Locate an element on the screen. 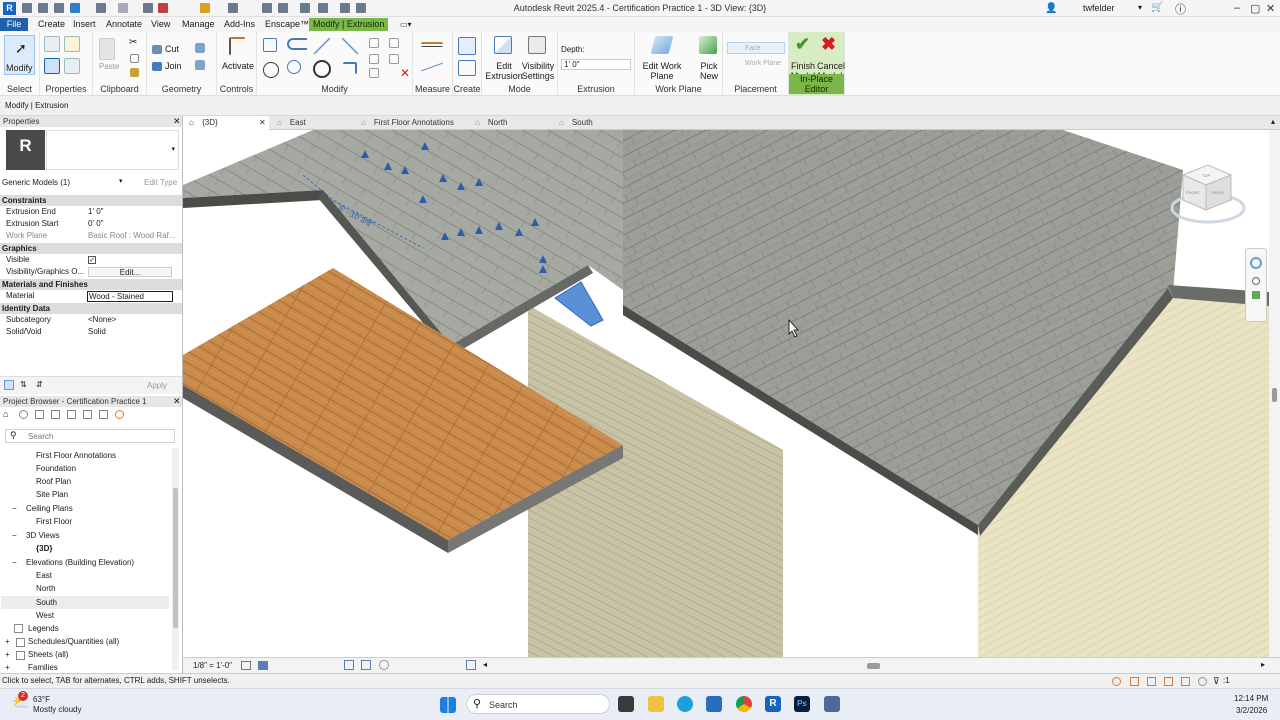  detail-level-icon is located at coordinates (246, 665).